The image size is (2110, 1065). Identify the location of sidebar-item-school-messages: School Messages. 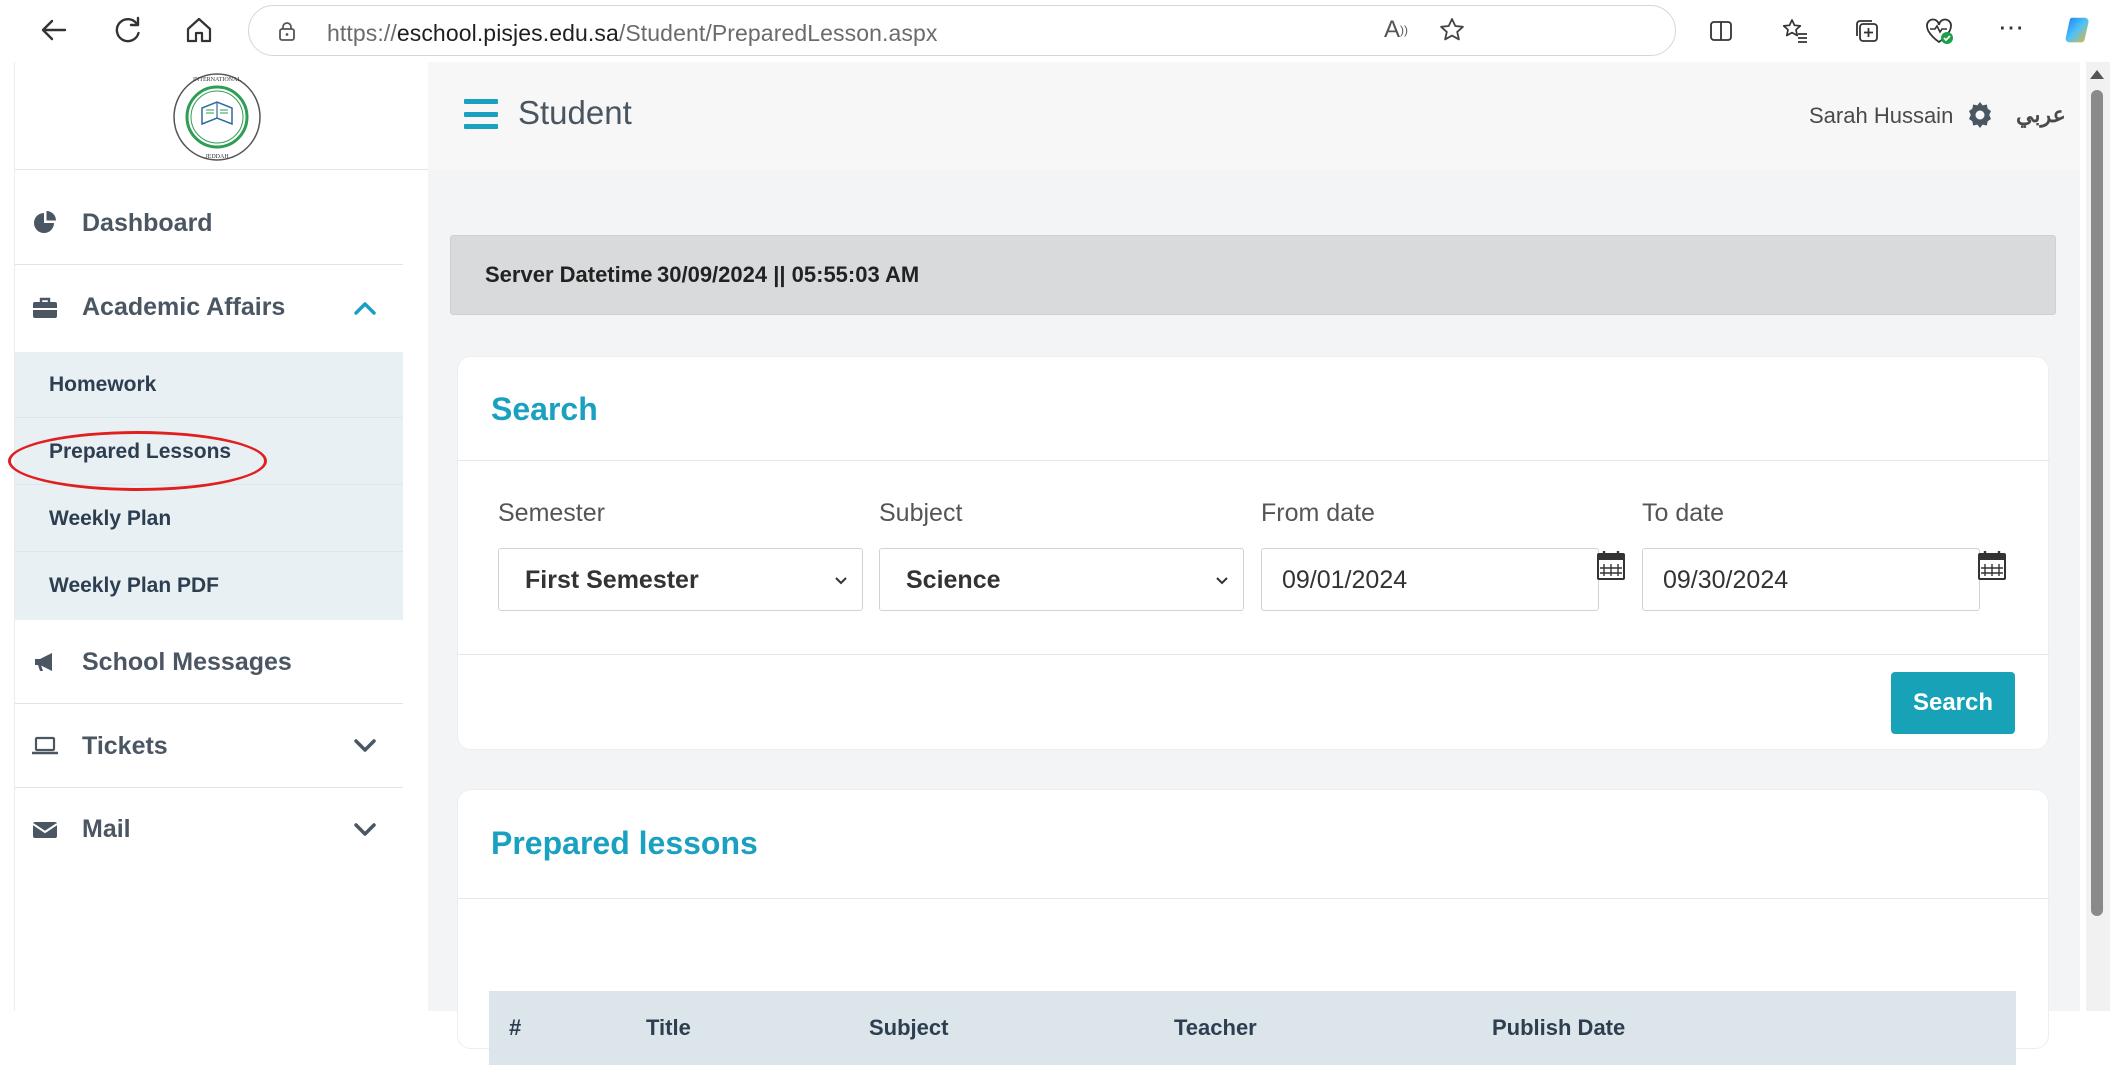
(209, 662).